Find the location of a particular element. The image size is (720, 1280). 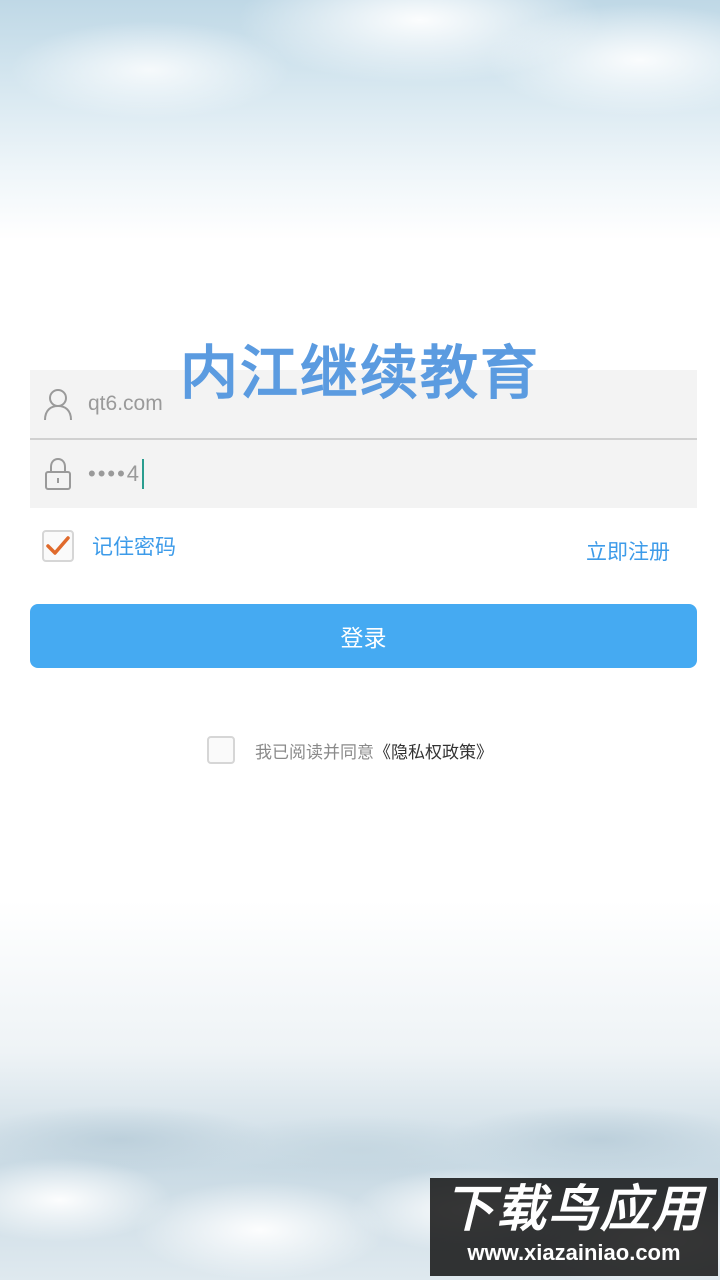

remember-password: 记住密码 is located at coordinates (109, 546).